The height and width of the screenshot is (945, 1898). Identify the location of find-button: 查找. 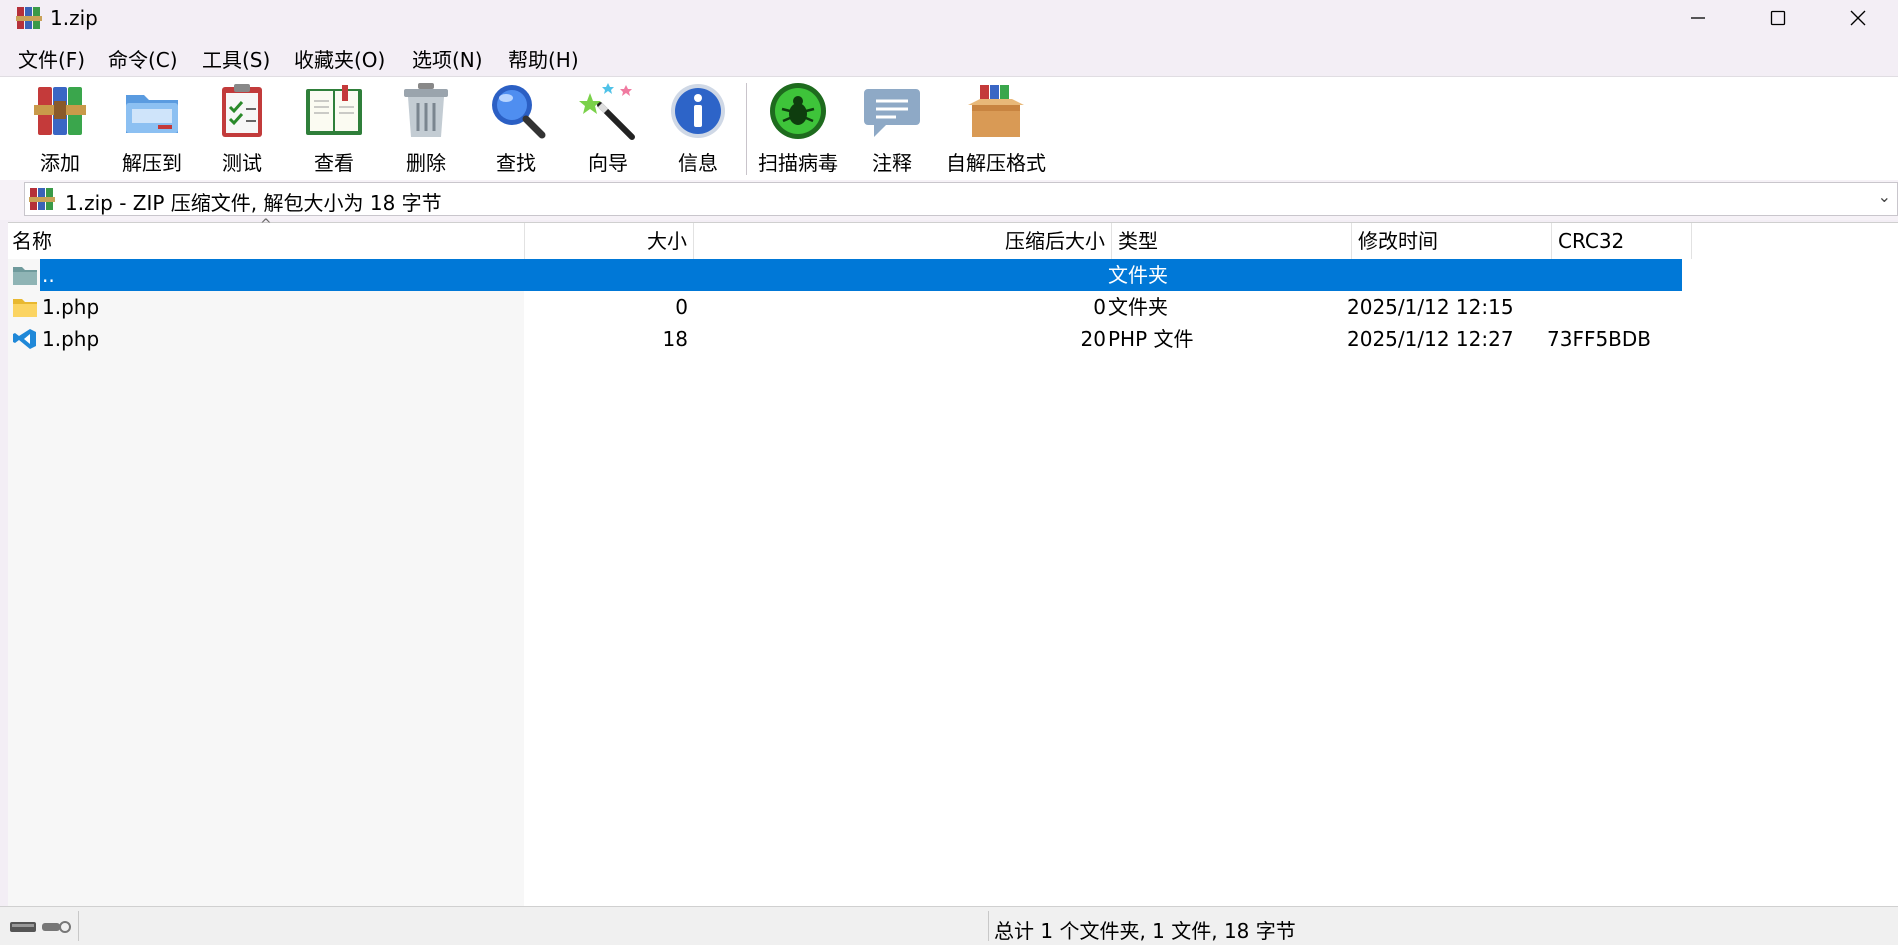
(516, 130).